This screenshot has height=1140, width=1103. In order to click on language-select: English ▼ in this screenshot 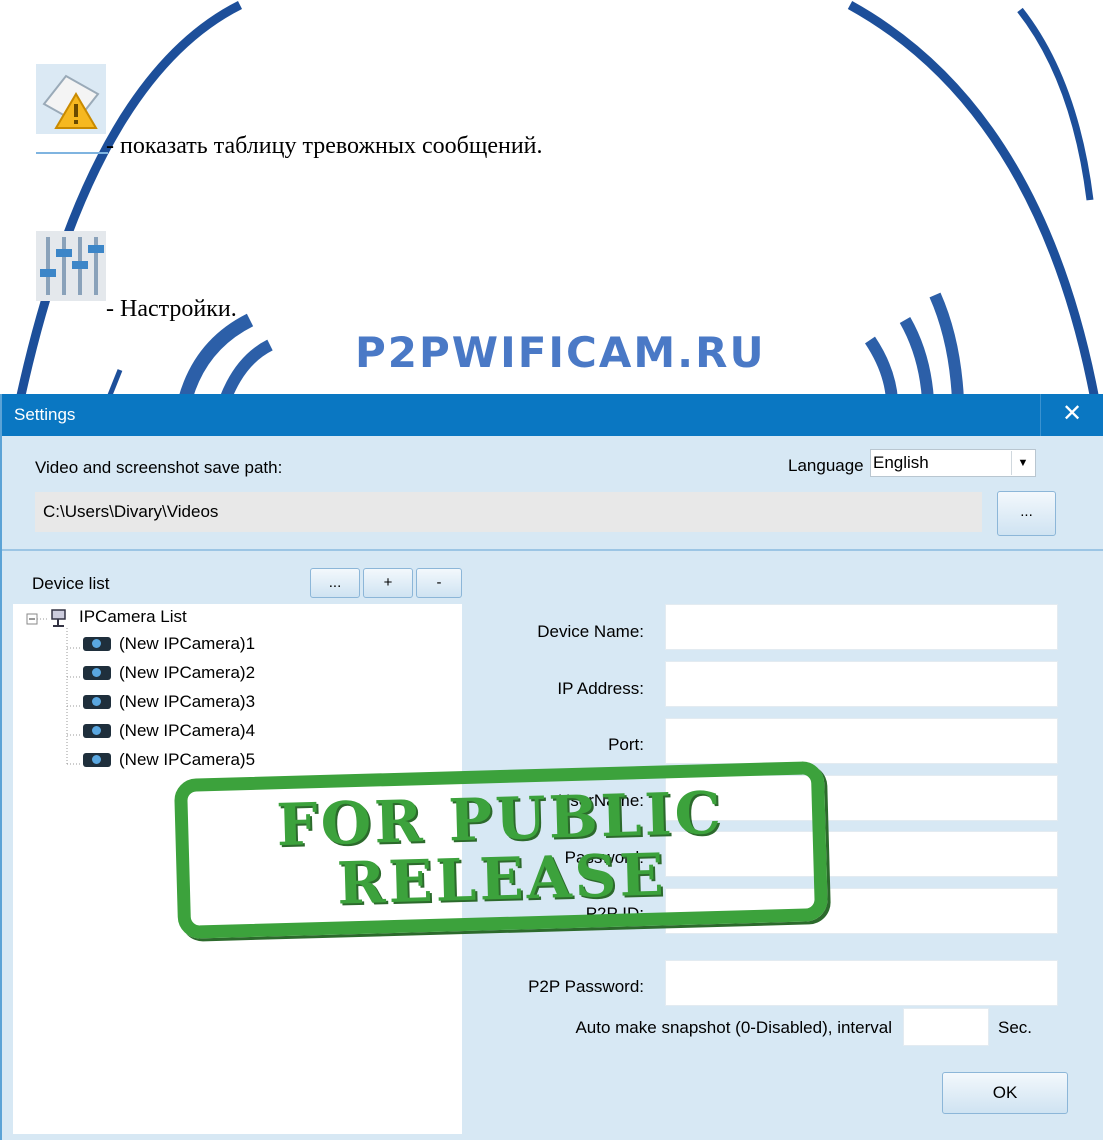, I will do `click(953, 463)`.